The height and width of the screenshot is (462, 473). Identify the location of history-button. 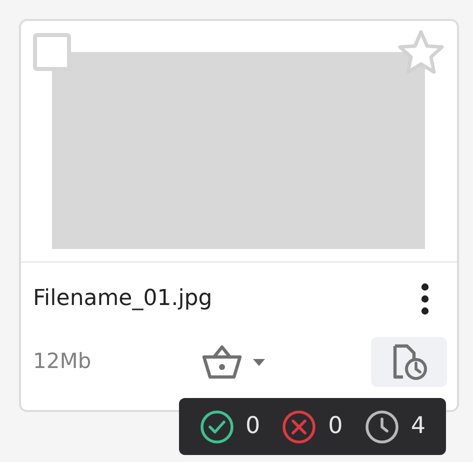
(409, 362).